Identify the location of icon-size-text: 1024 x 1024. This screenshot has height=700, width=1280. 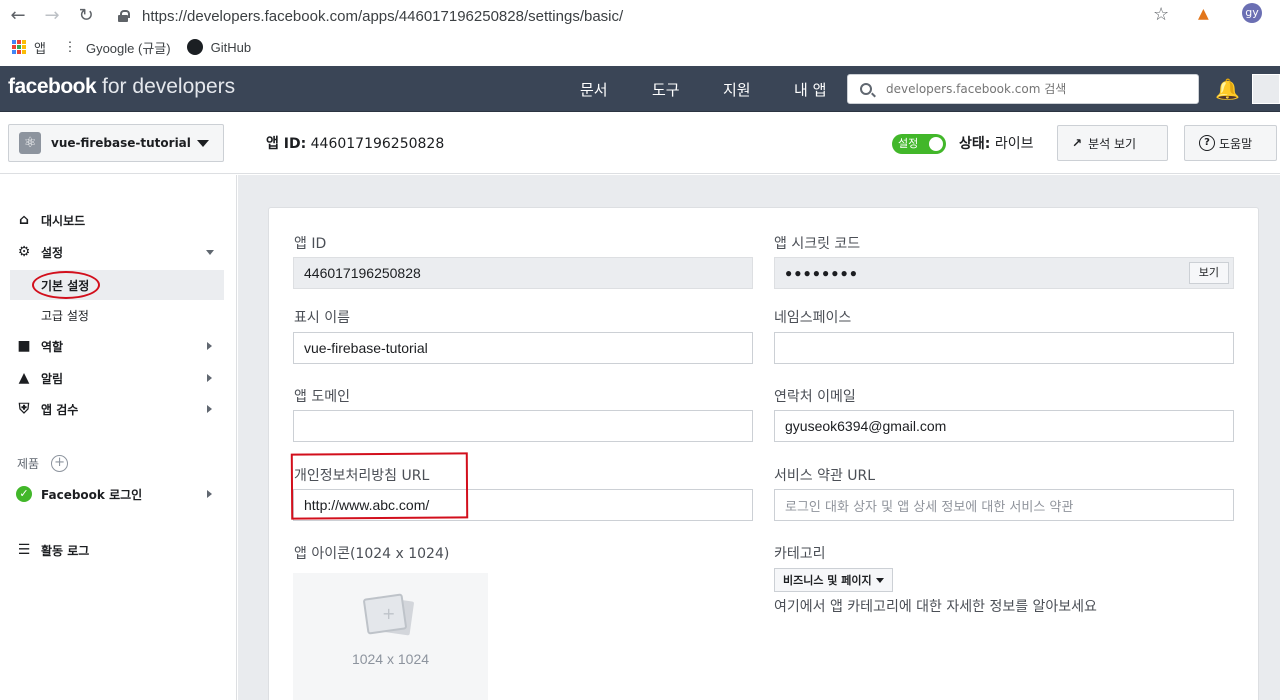
(390, 659).